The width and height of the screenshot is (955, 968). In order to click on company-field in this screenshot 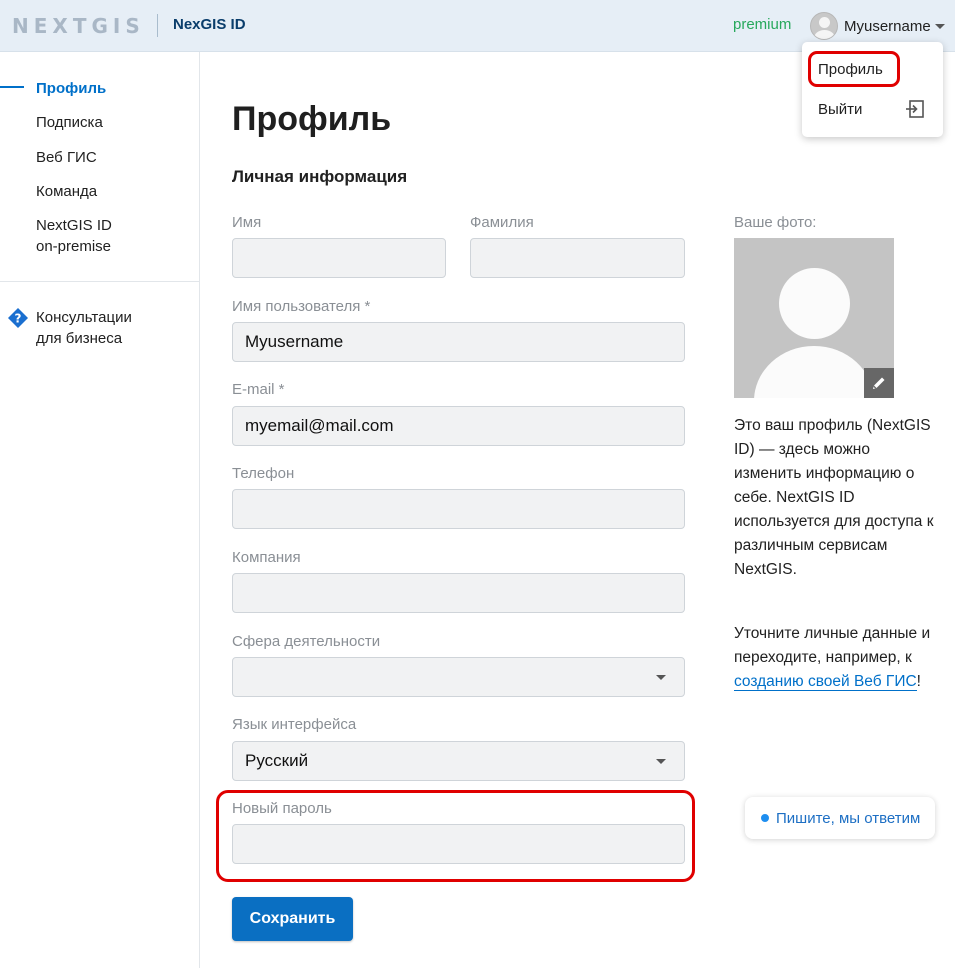, I will do `click(458, 593)`.